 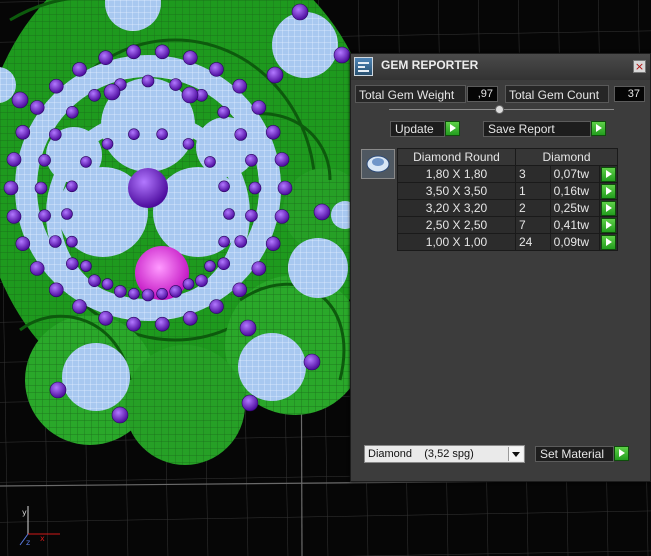 What do you see at coordinates (24, 512) in the screenshot?
I see `axis-y-label: y` at bounding box center [24, 512].